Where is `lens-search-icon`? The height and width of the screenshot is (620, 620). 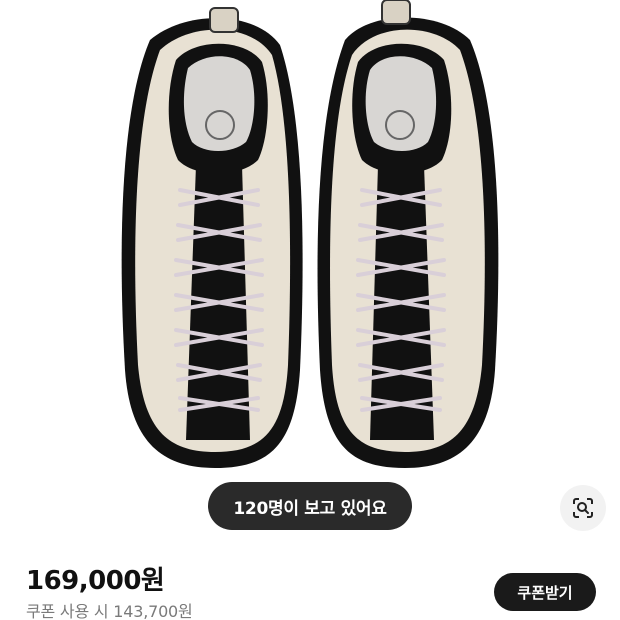 lens-search-icon is located at coordinates (583, 508).